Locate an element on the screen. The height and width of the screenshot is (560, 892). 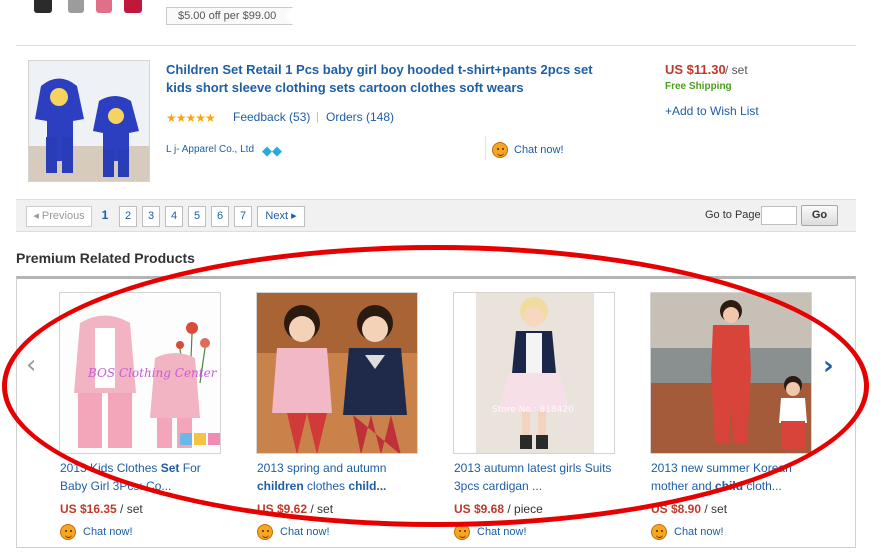
add-to-wishlist-link: +Add to Wish List is located at coordinates (712, 111).